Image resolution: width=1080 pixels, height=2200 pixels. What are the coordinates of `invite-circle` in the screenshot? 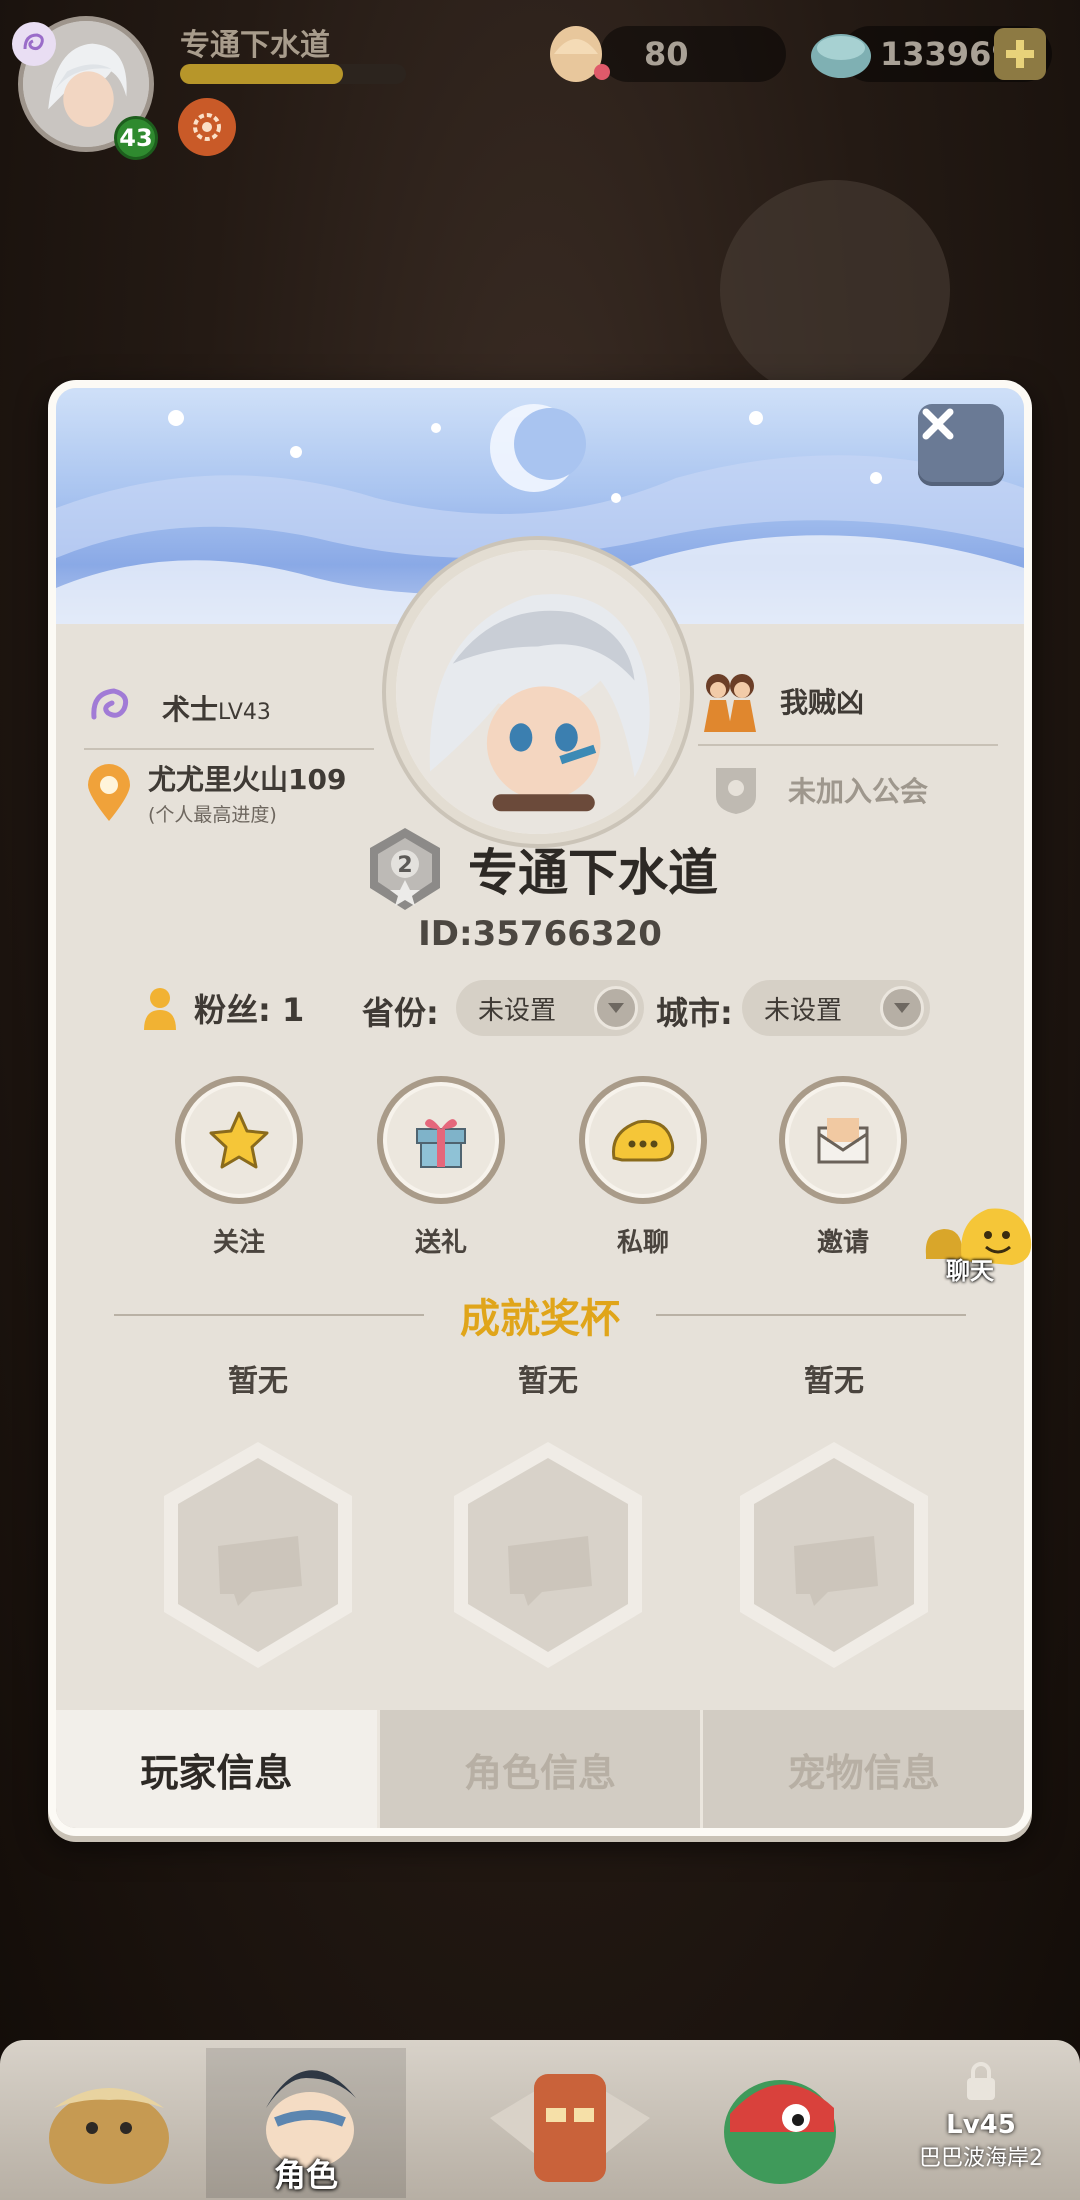 It's located at (843, 1140).